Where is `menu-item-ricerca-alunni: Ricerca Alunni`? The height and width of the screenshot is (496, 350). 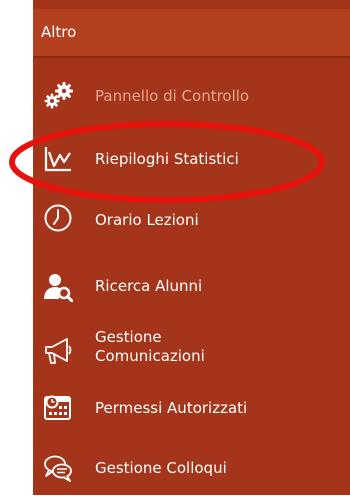
menu-item-ricerca-alunni: Ricerca Alunni is located at coordinates (191, 286).